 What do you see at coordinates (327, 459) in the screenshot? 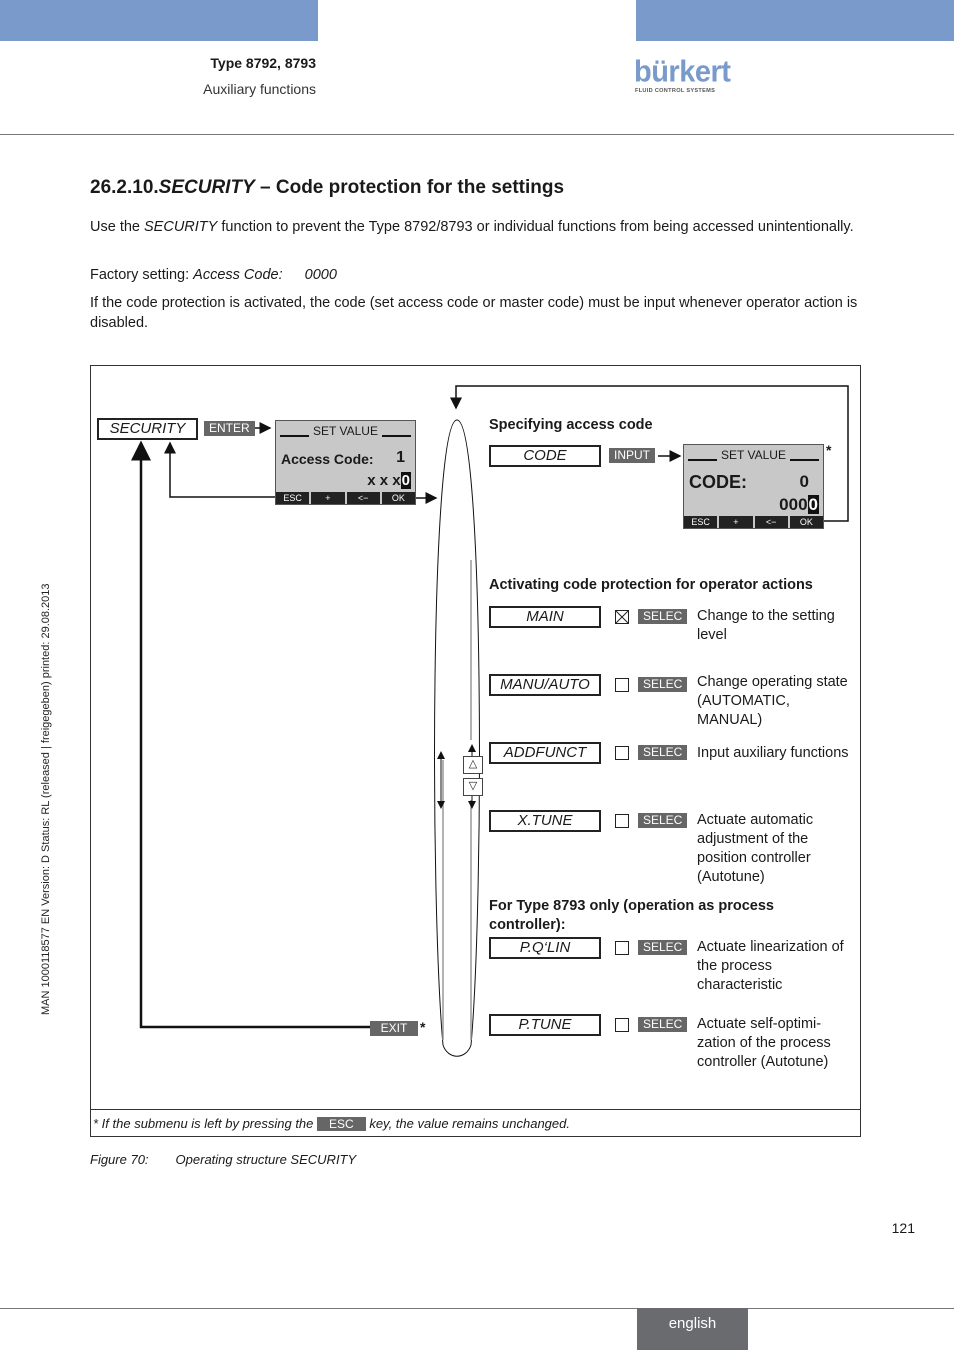
I see `lcd-label: Access Code:` at bounding box center [327, 459].